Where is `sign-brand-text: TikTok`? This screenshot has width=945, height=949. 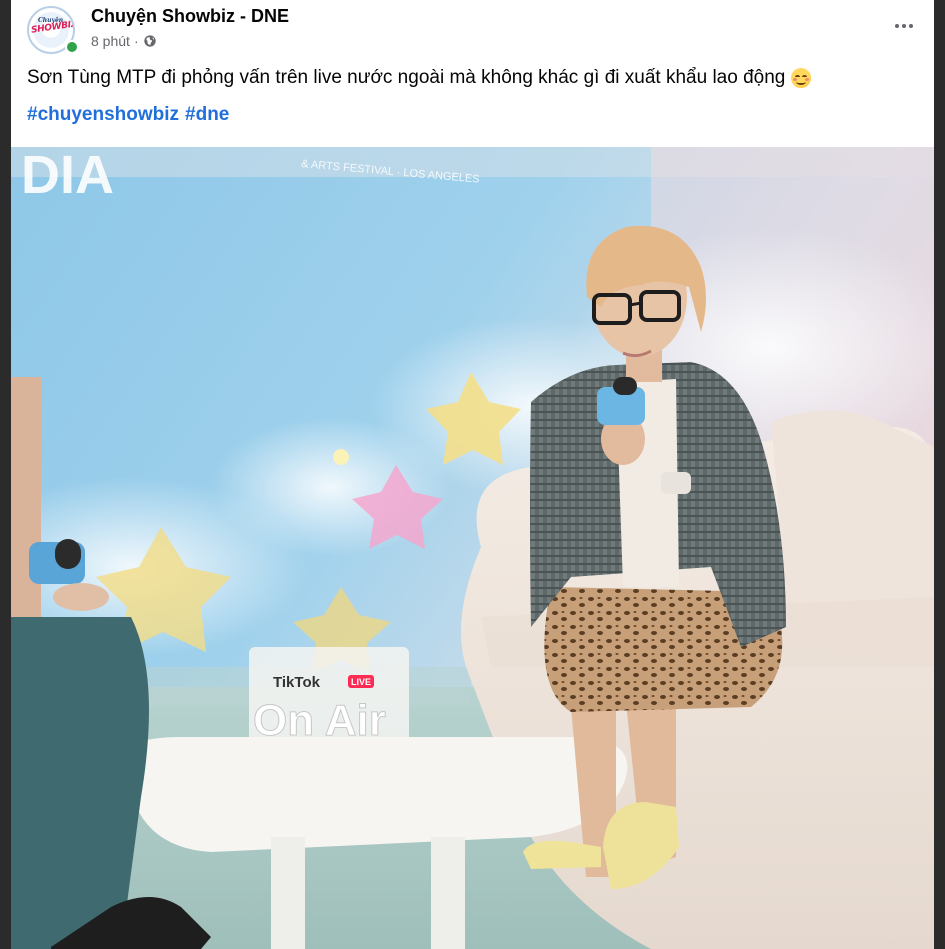
sign-brand-text: TikTok is located at coordinates (297, 682).